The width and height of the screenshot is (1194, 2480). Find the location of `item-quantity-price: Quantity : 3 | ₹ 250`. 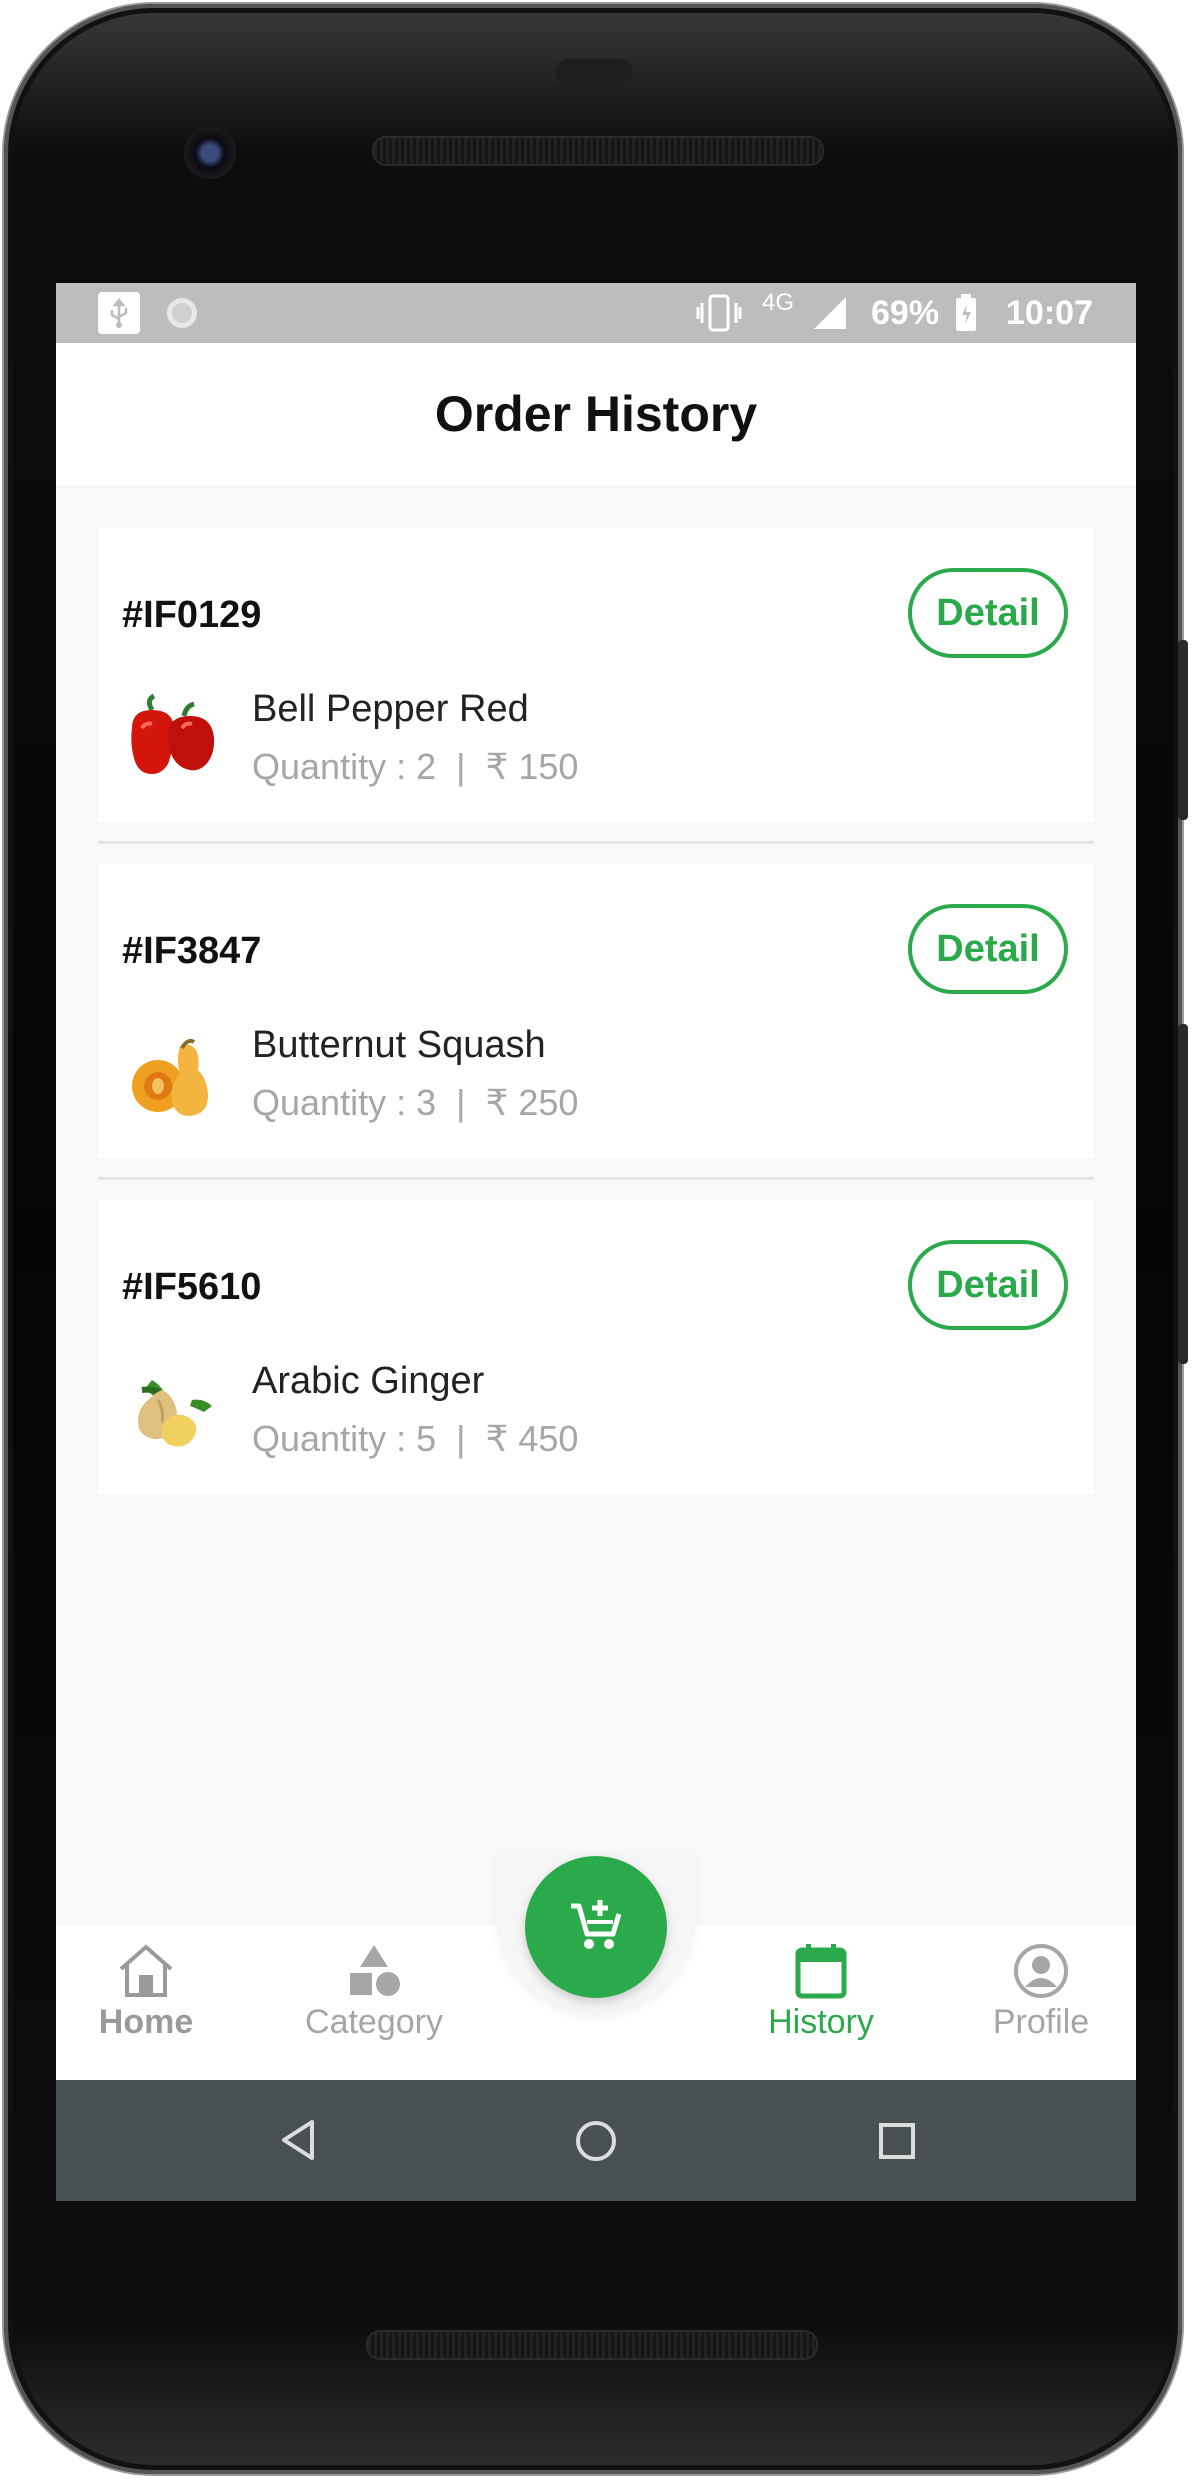

item-quantity-price: Quantity : 3 | ₹ 250 is located at coordinates (415, 1102).